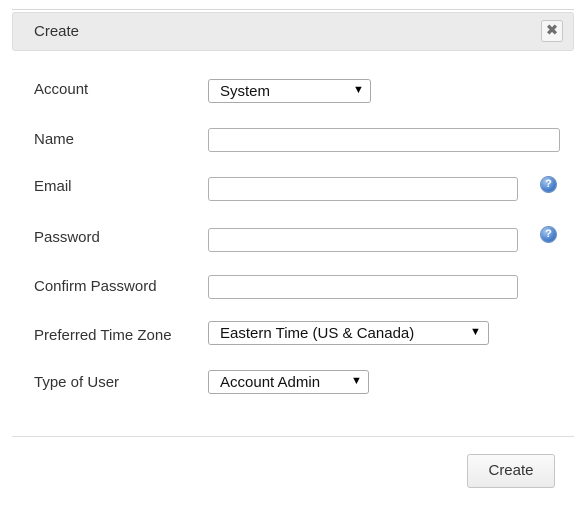 This screenshot has width=574, height=506. I want to click on create-button: Create, so click(511, 471).